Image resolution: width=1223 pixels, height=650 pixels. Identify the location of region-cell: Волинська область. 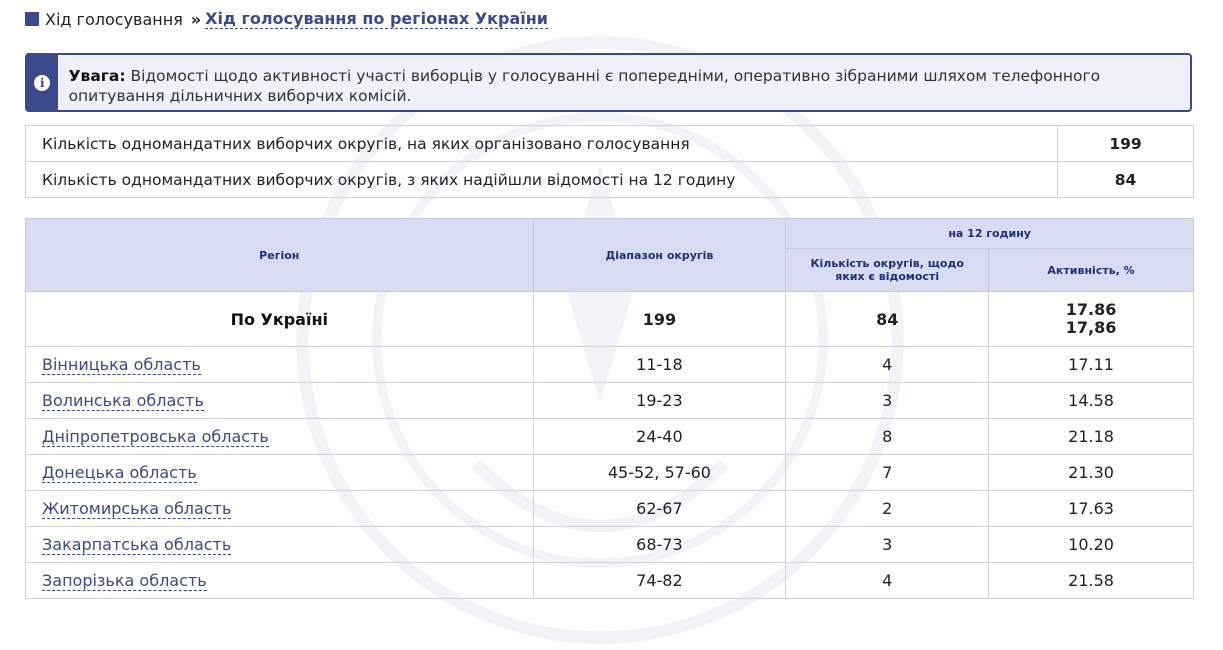
(279, 400).